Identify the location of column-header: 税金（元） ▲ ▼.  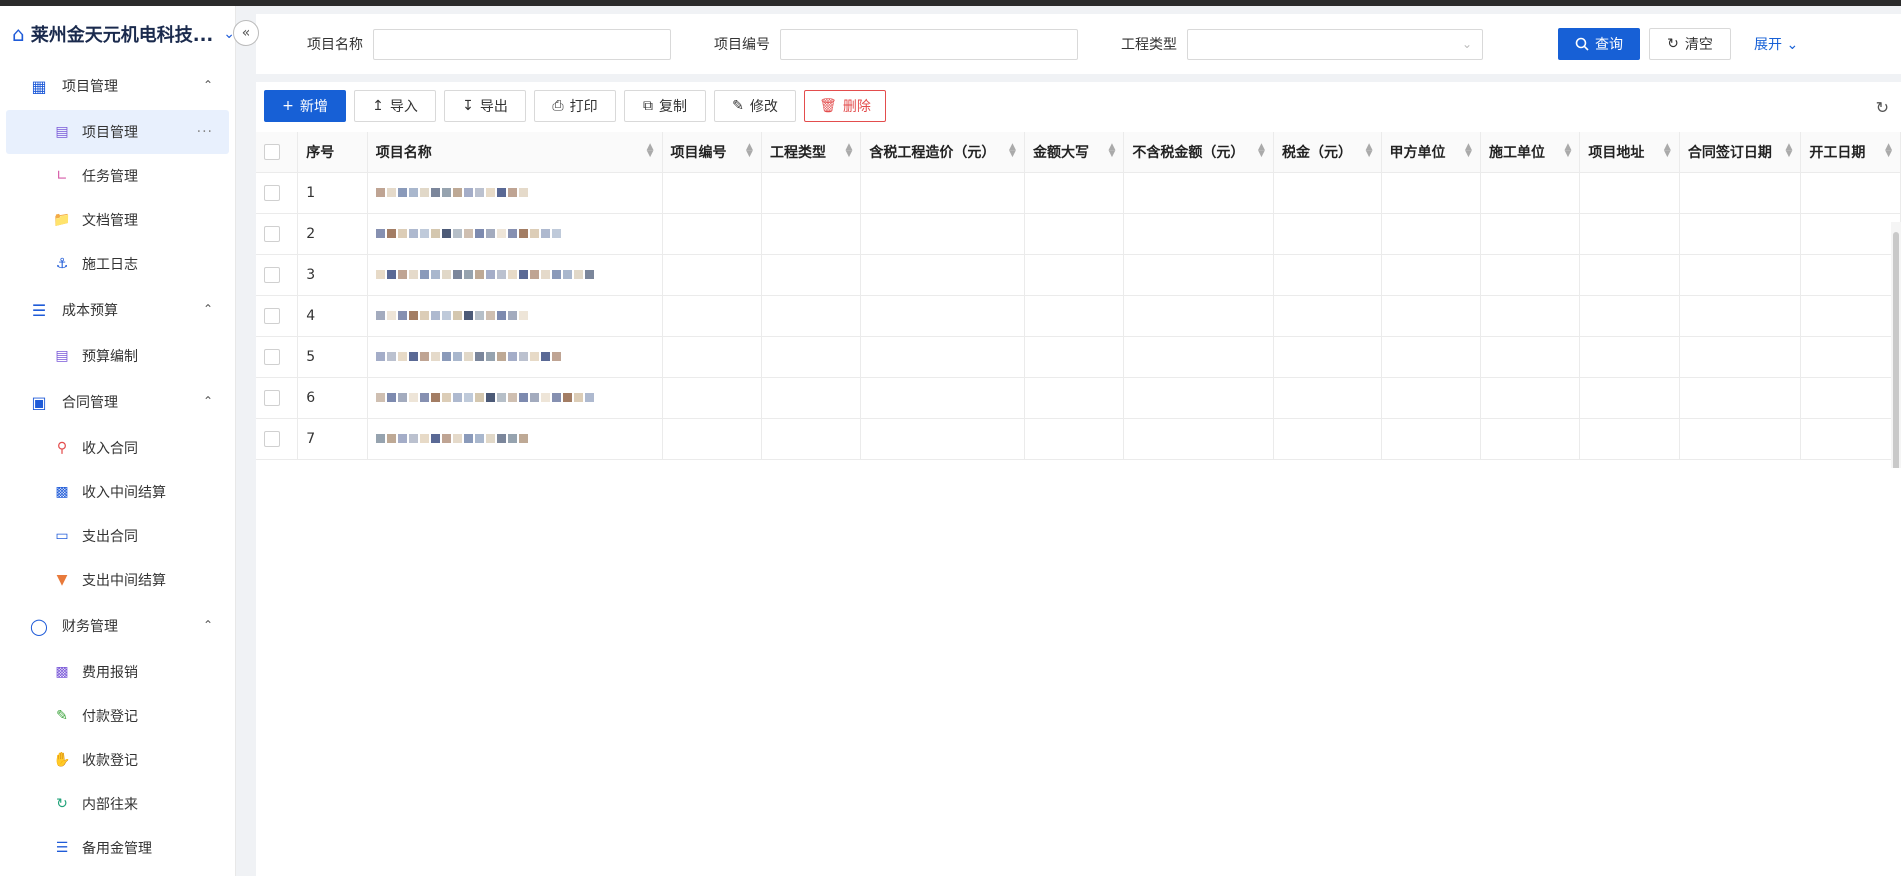
(1327, 152).